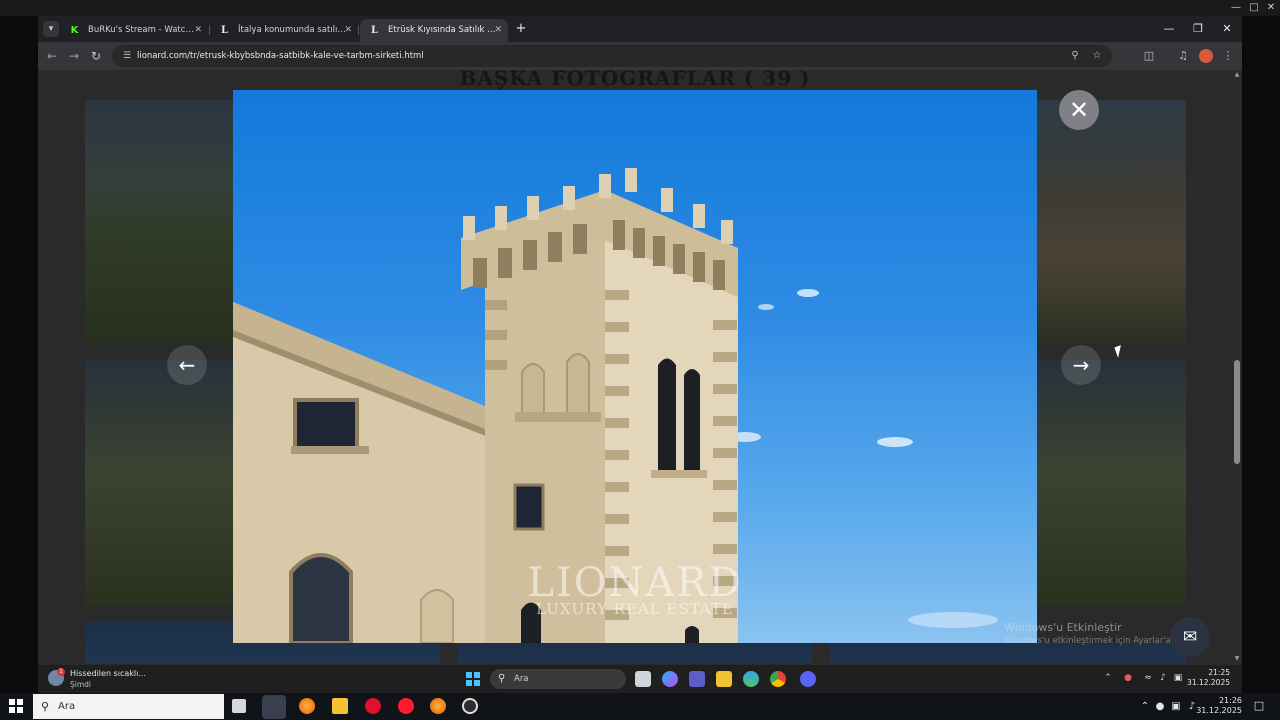 Image resolution: width=1280 pixels, height=720 pixels. What do you see at coordinates (373, 706) in the screenshot?
I see `opera-icon` at bounding box center [373, 706].